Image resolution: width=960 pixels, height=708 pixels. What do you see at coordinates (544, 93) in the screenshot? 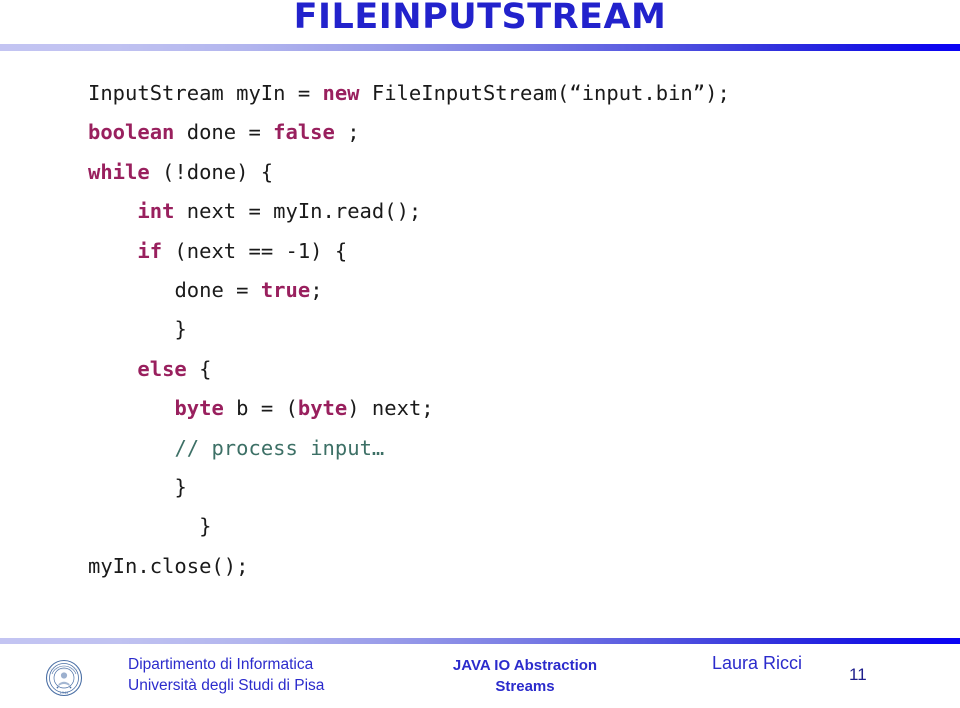
I see `code-text: FileInputStream(“input.bin”);` at bounding box center [544, 93].